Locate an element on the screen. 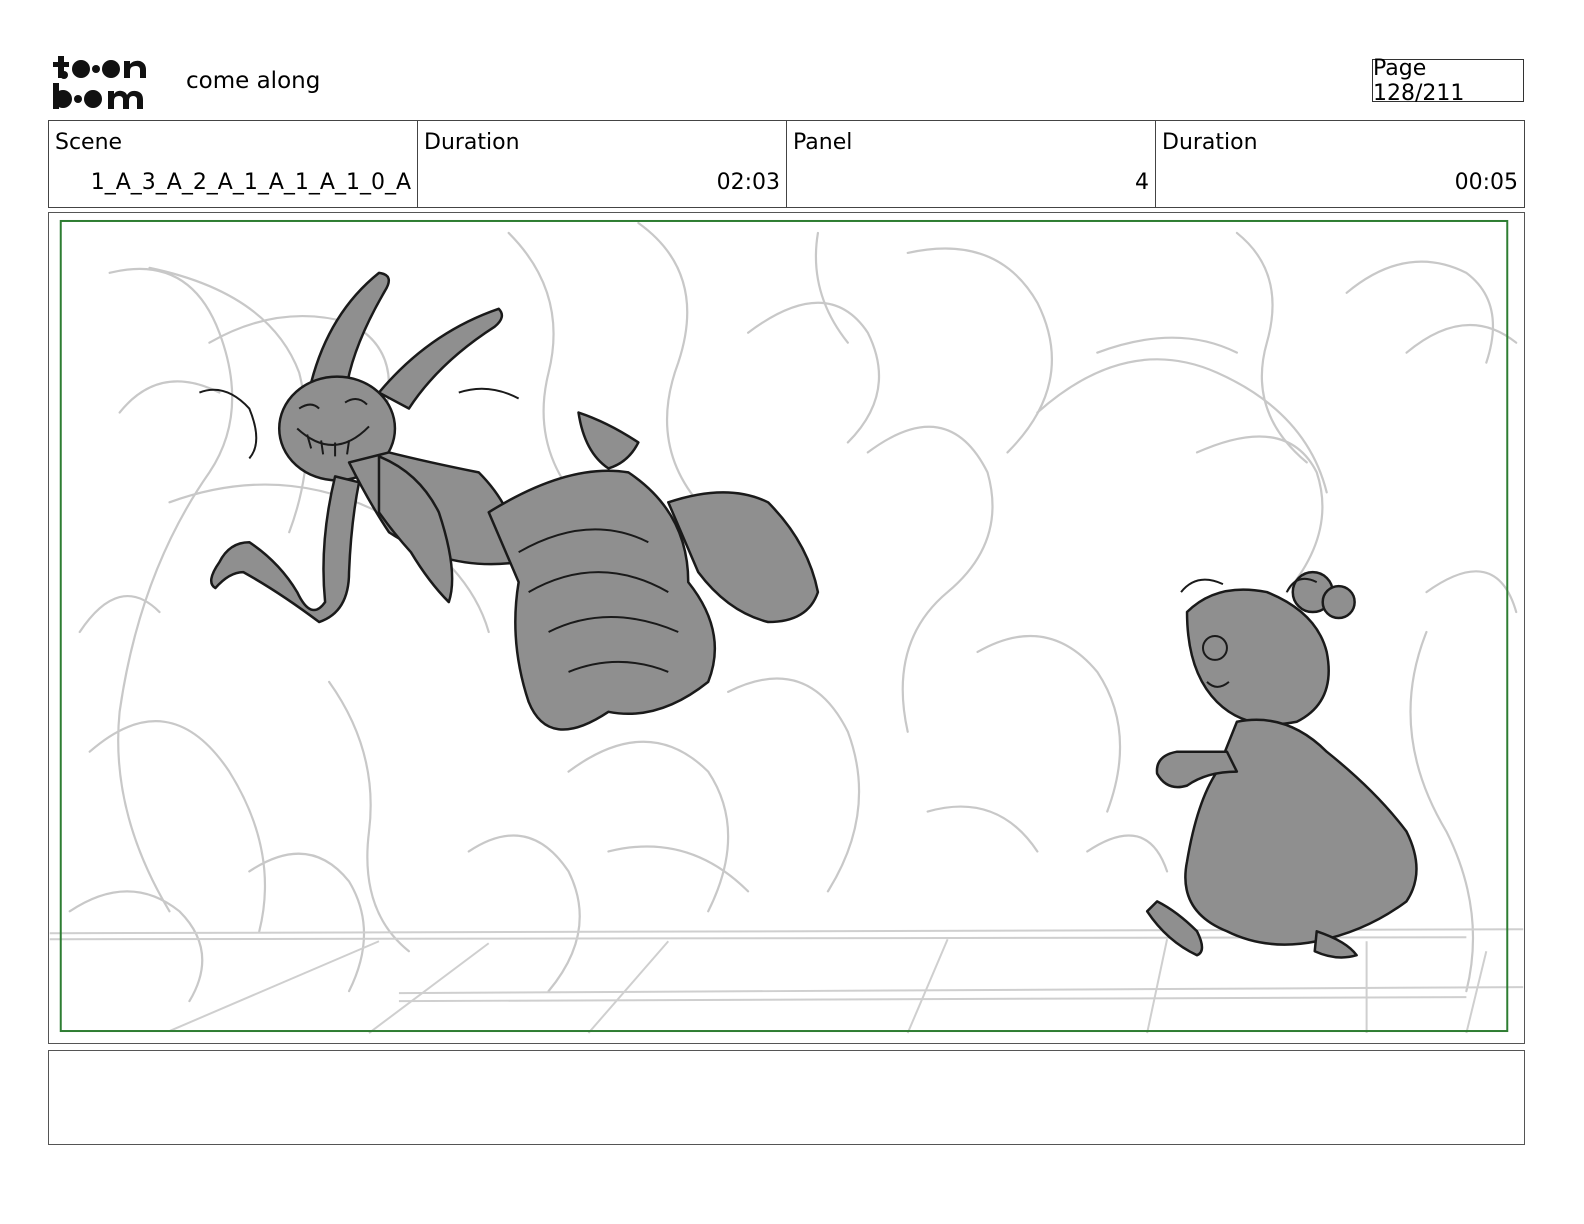 This screenshot has width=1584, height=1224. panel-value: 4 is located at coordinates (1142, 182).